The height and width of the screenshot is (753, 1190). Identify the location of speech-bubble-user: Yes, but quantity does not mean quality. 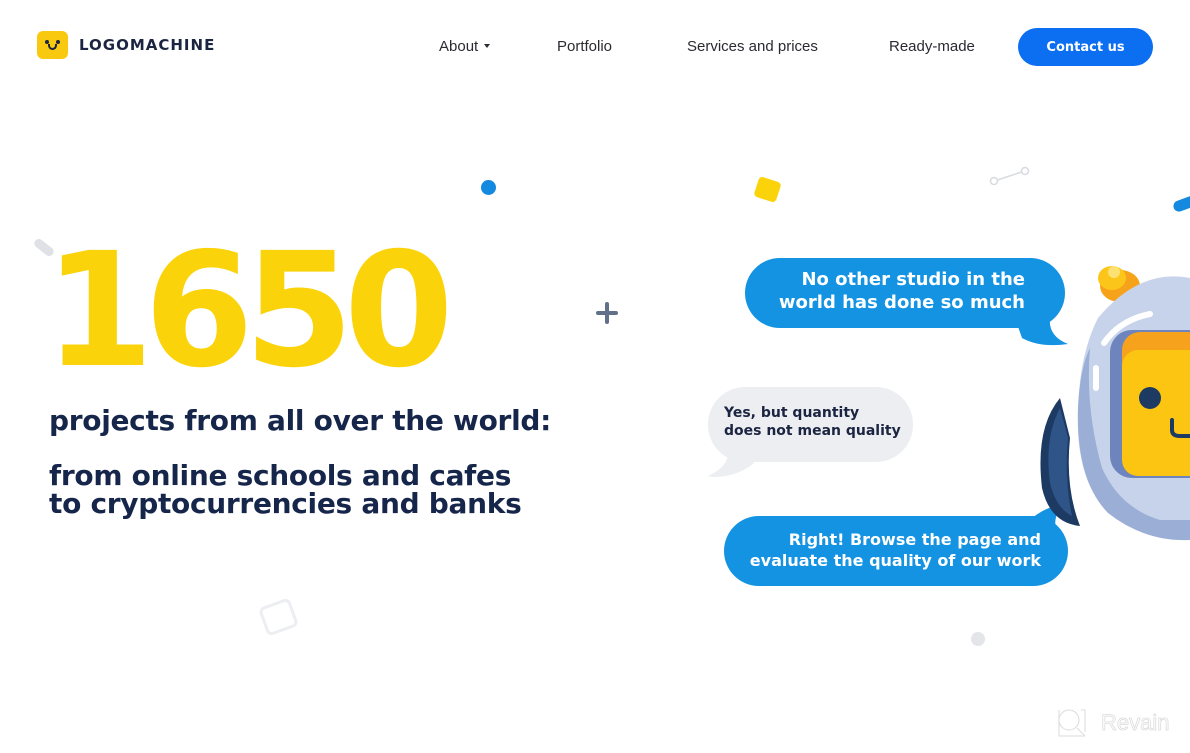
(810, 424).